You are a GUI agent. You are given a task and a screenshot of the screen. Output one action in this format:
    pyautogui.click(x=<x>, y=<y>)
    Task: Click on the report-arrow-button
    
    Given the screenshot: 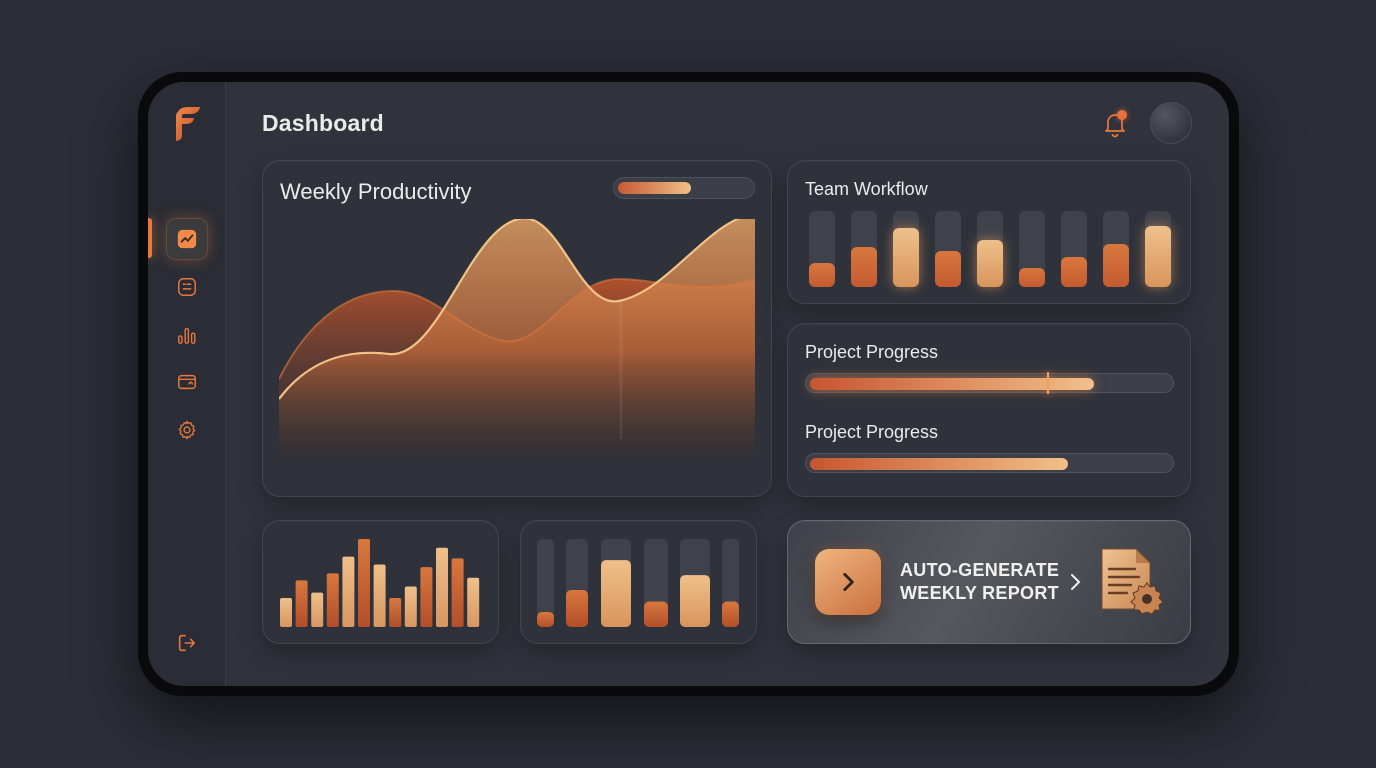 What is the action you would take?
    pyautogui.click(x=848, y=582)
    